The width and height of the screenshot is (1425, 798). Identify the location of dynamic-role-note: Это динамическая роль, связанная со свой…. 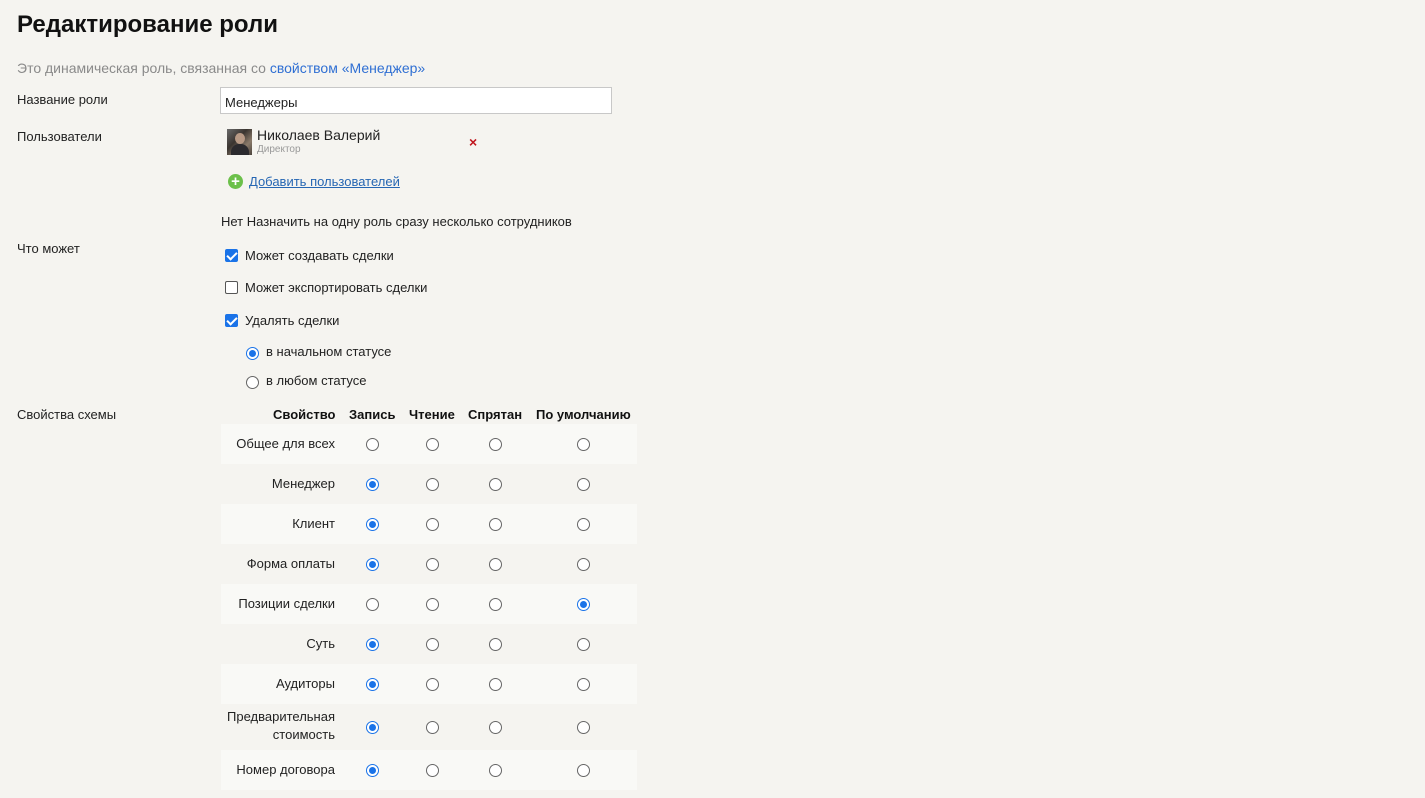
(221, 68).